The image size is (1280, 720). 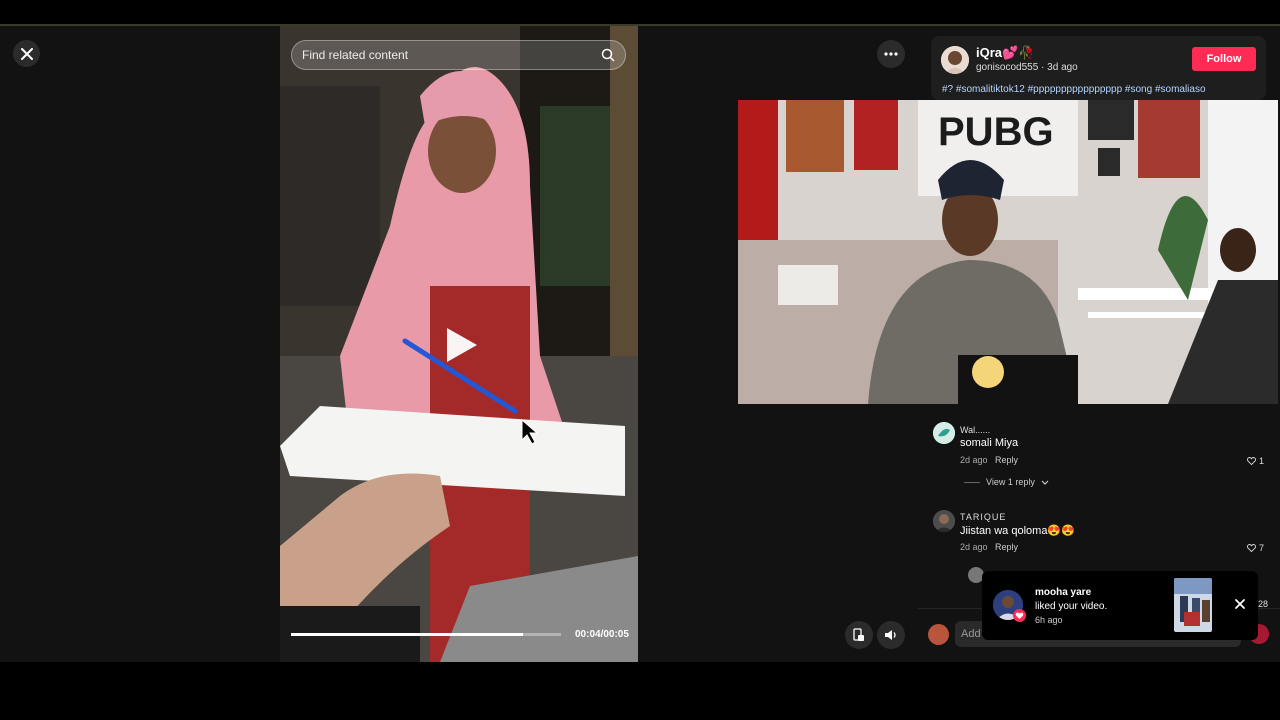 What do you see at coordinates (608, 55) in the screenshot?
I see `search-icon` at bounding box center [608, 55].